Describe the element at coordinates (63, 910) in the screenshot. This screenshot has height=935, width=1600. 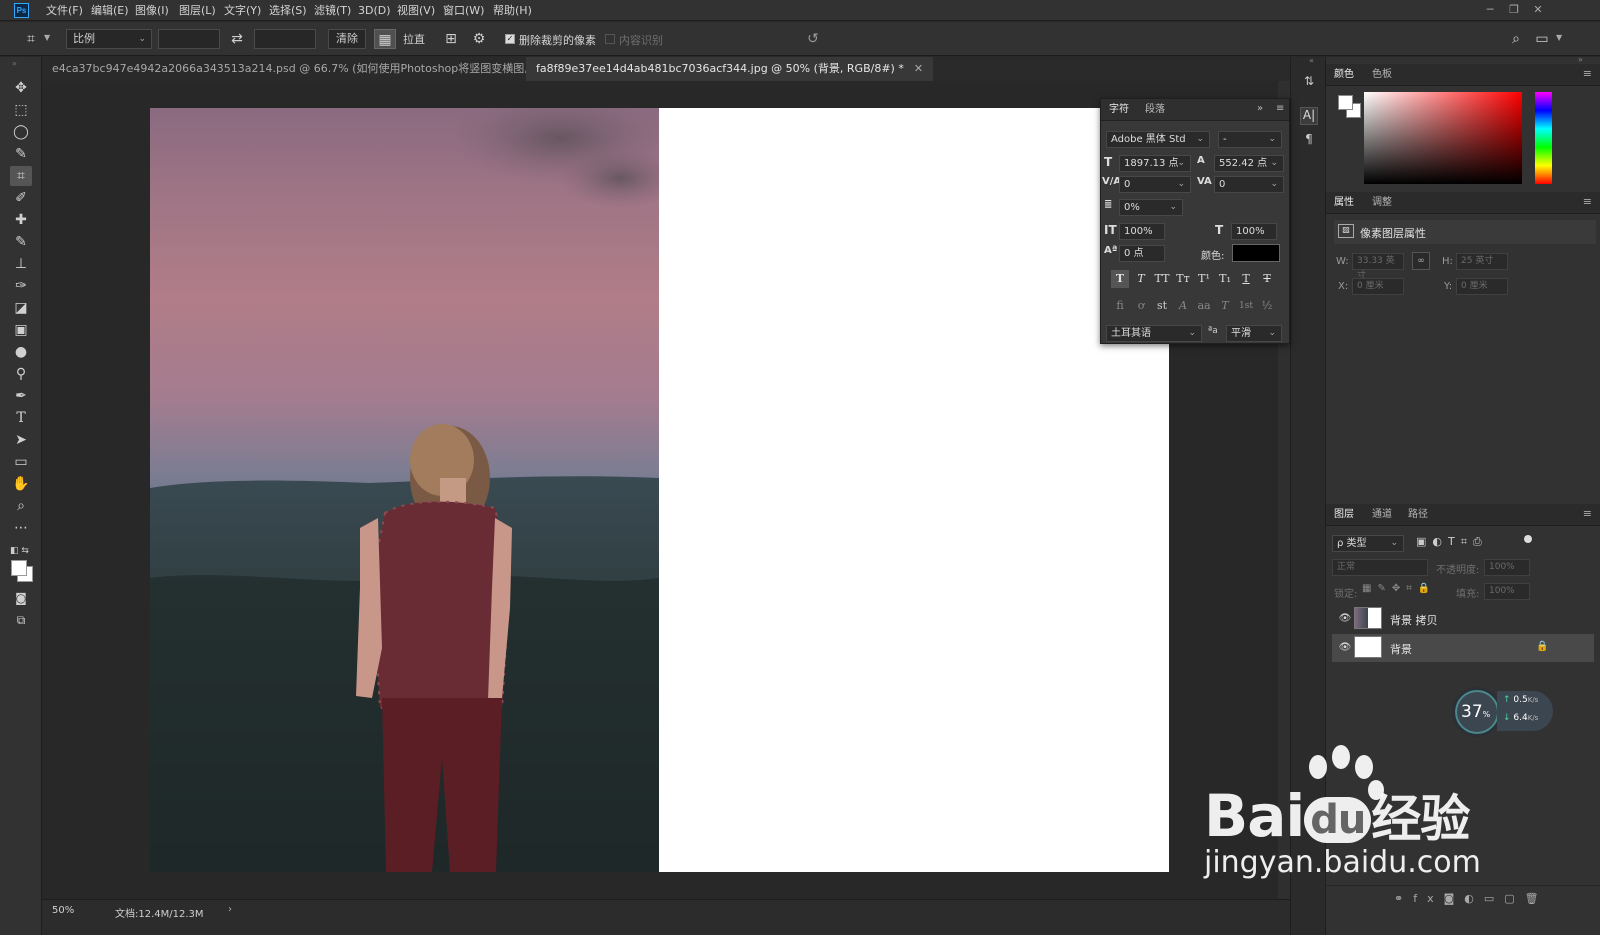
I see `zoom-level: 50%` at that location.